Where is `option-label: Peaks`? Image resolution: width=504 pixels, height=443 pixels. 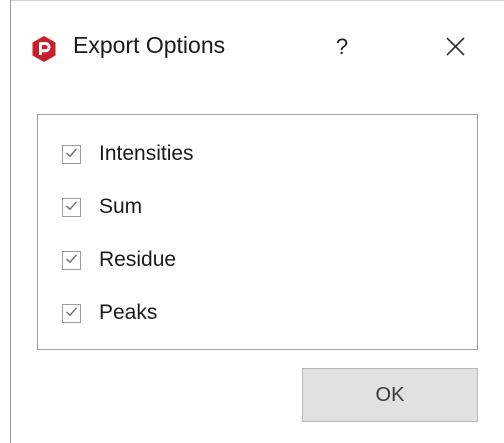
option-label: Peaks is located at coordinates (128, 312).